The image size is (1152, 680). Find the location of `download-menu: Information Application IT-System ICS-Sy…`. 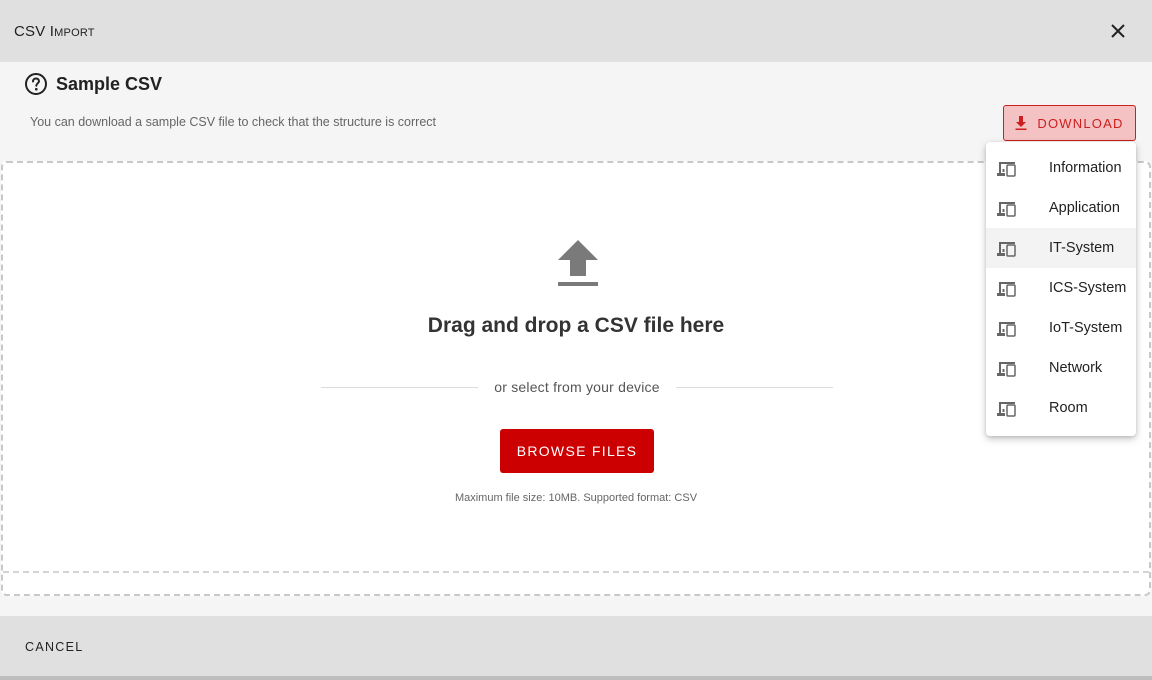

download-menu: Information Application IT-System ICS-Sy… is located at coordinates (1061, 289).